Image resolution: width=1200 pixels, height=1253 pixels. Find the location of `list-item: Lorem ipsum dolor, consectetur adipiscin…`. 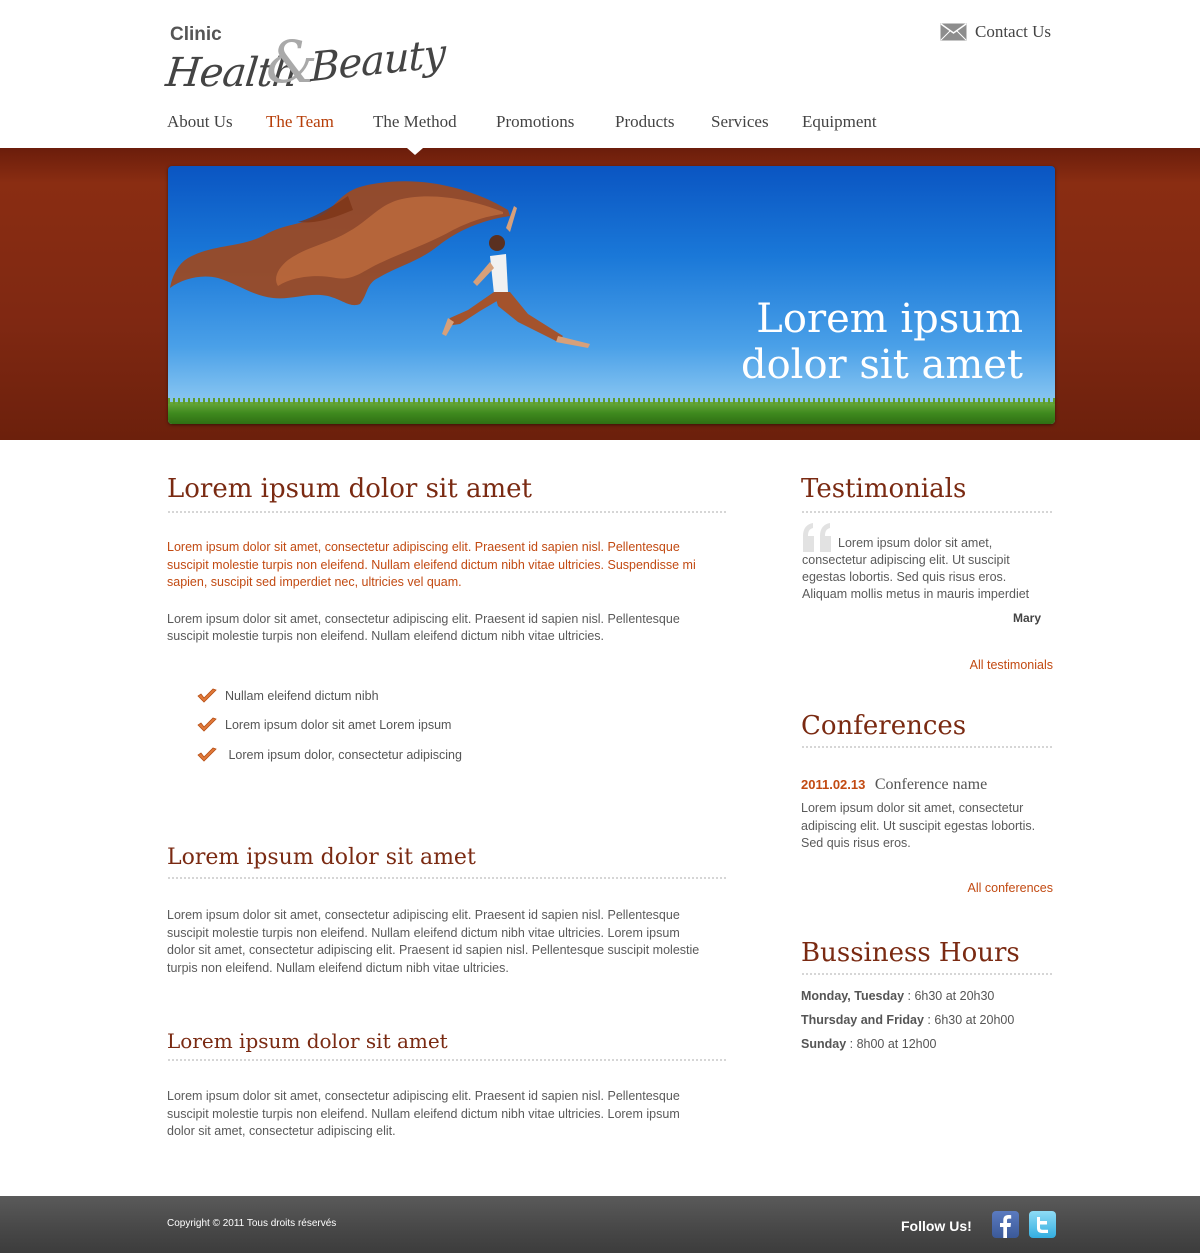

list-item: Lorem ipsum dolor, consectetur adipiscin… is located at coordinates (462, 762).